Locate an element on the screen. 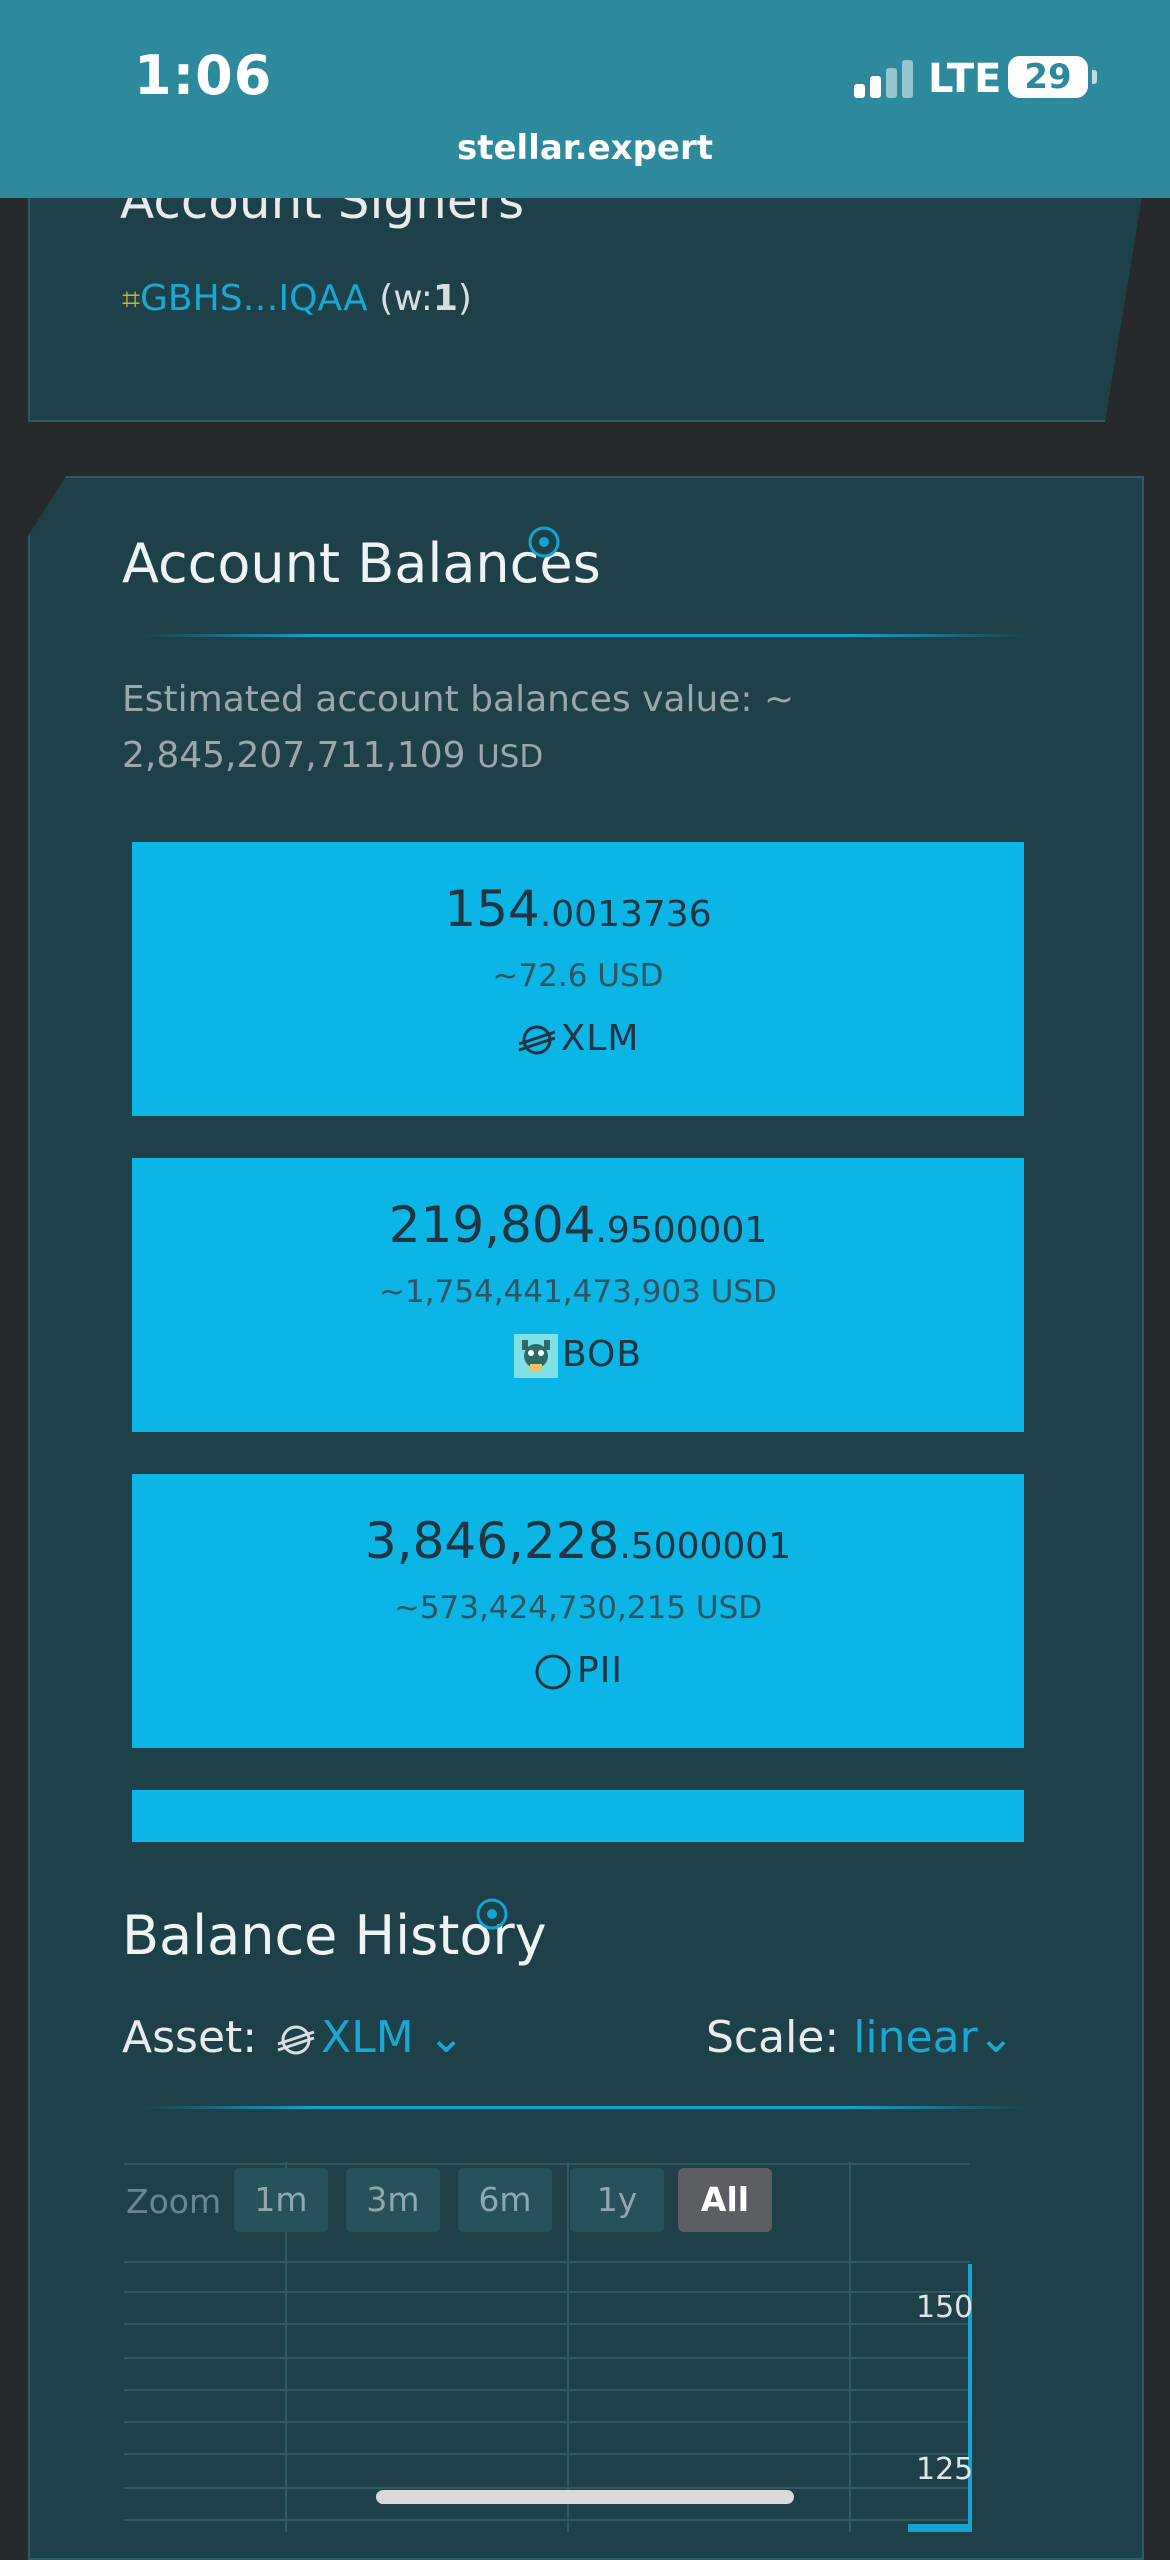  balances-divider is located at coordinates (584, 635).